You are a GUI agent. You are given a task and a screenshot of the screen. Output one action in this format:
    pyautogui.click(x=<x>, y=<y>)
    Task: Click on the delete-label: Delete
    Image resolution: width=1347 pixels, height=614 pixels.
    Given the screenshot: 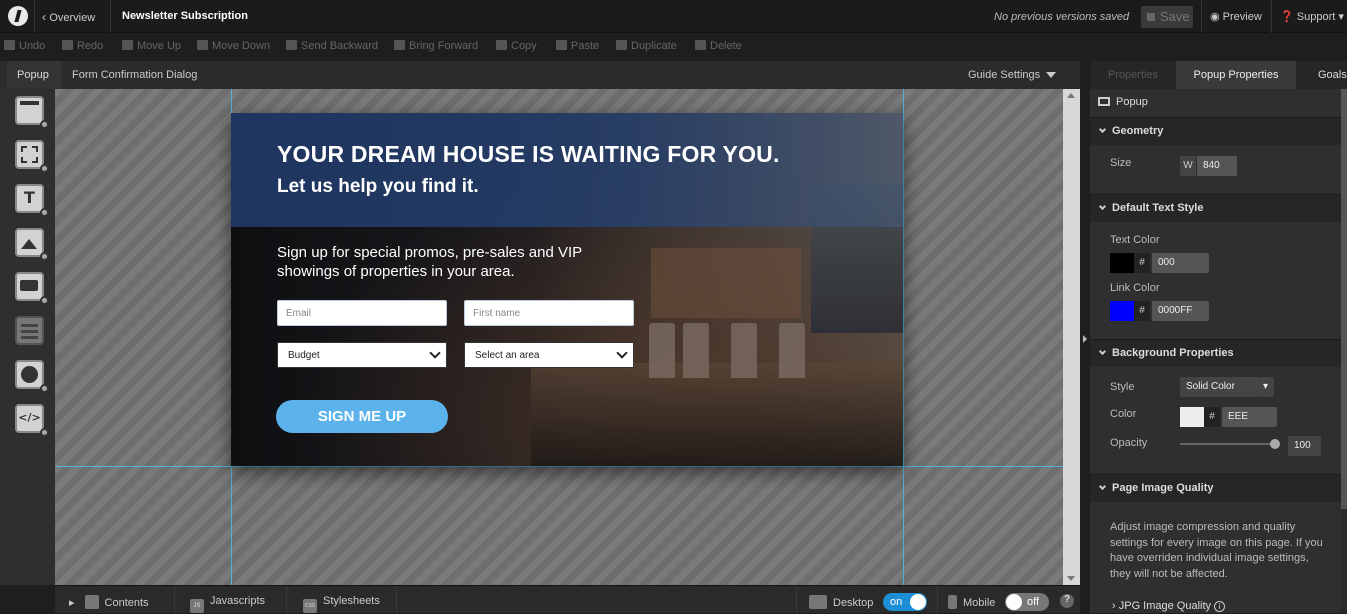 What is the action you would take?
    pyautogui.click(x=726, y=46)
    